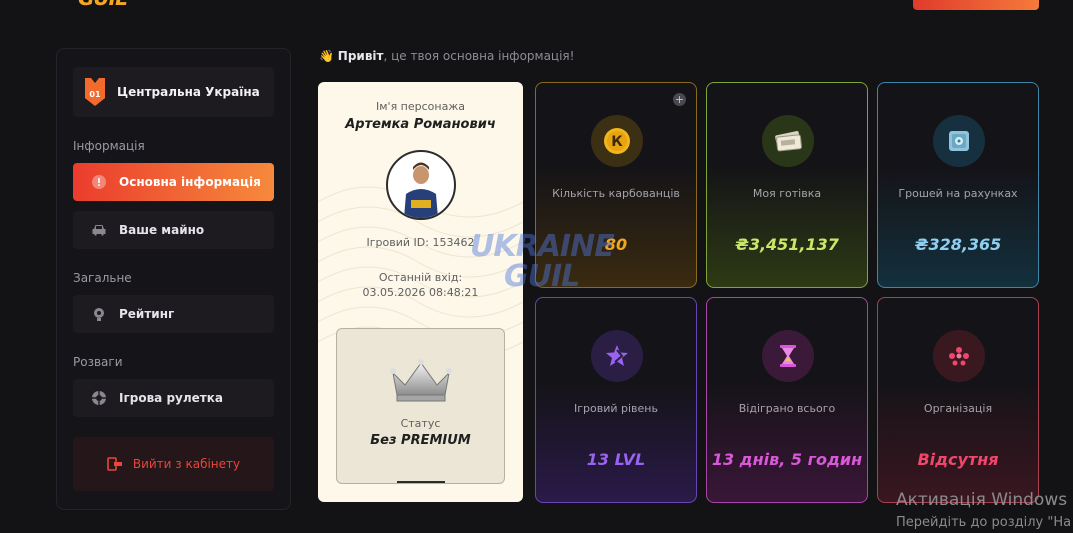  What do you see at coordinates (679, 99) in the screenshot?
I see `add-icon: +` at bounding box center [679, 99].